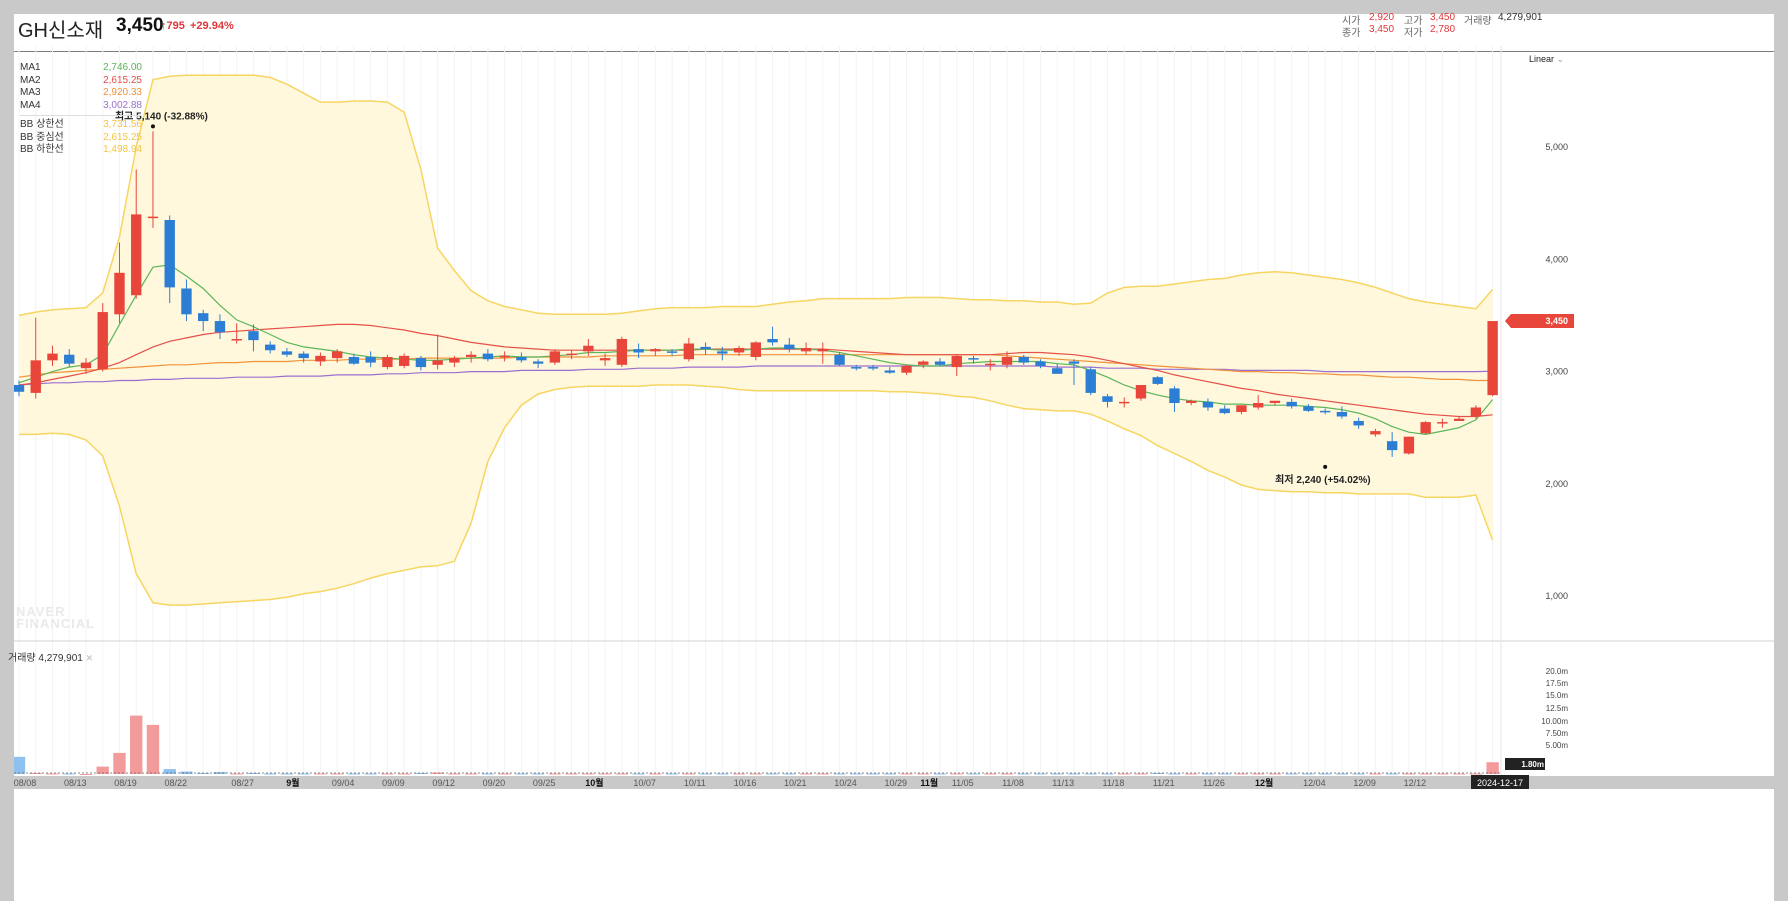 The image size is (1788, 901). Describe the element at coordinates (81, 125) in the screenshot. I see `legend-row: BB 상한선 3,731.56` at that location.